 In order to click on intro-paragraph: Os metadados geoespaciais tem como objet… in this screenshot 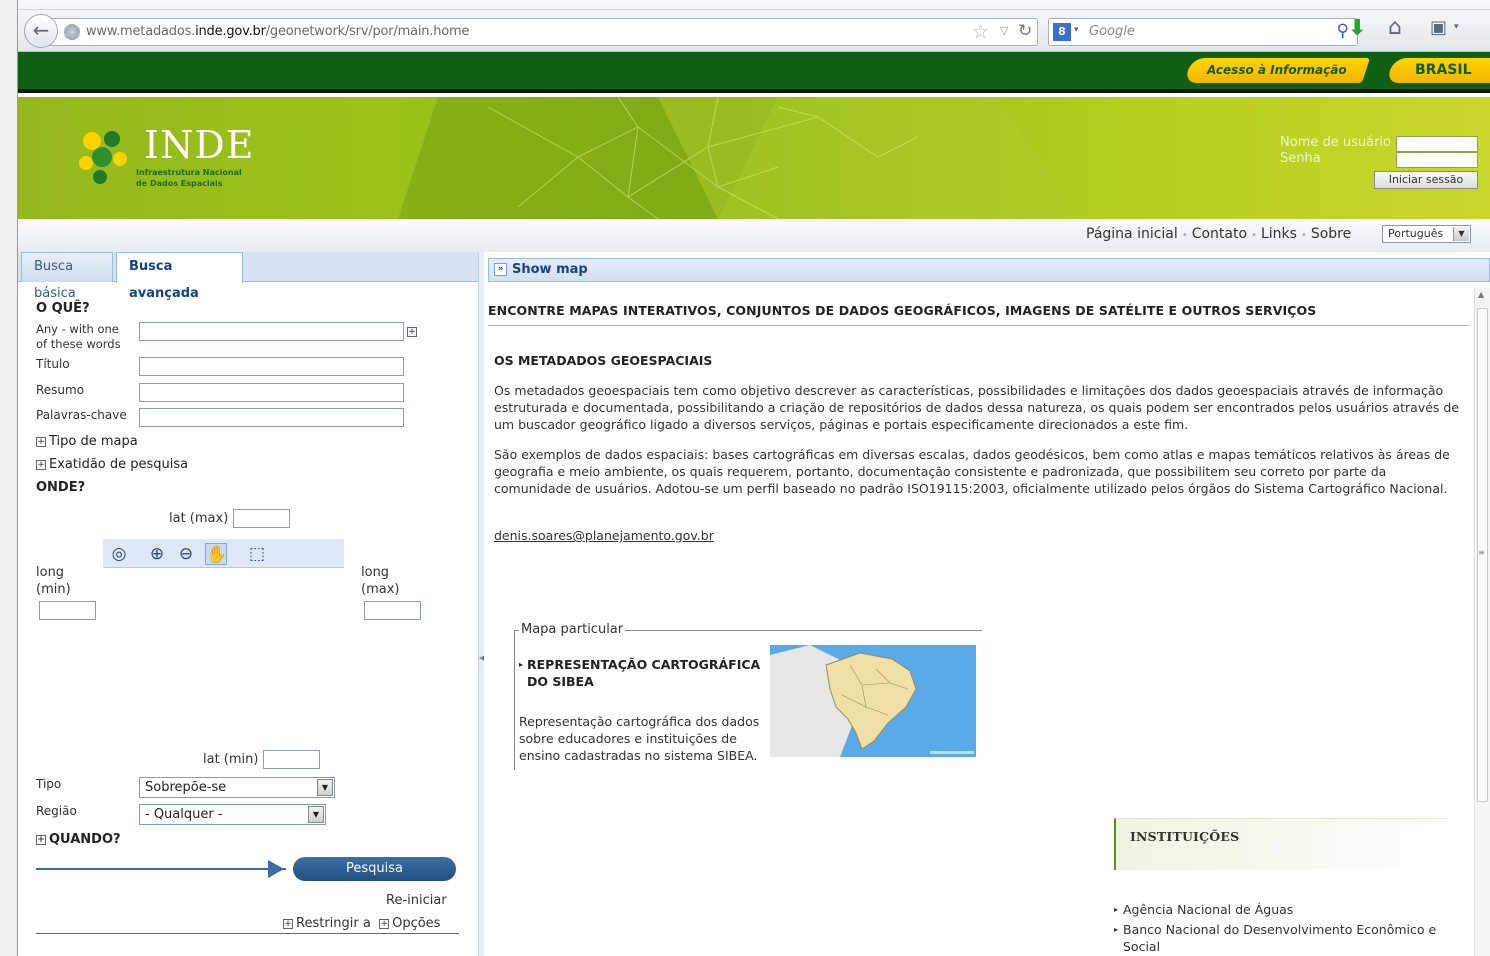, I will do `click(977, 407)`.